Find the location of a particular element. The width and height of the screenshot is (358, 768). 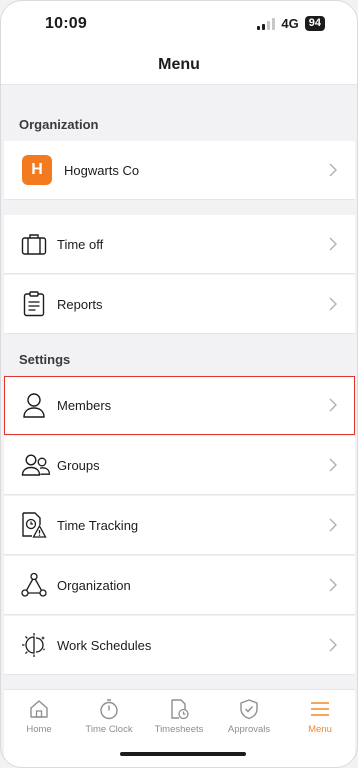

menu-item-groups: Groups is located at coordinates (179, 465).